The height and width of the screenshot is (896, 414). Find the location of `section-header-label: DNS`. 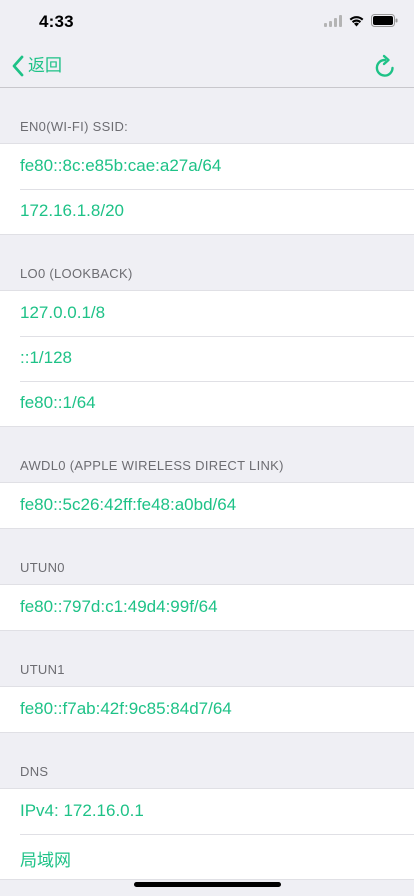

section-header-label: DNS is located at coordinates (34, 771).